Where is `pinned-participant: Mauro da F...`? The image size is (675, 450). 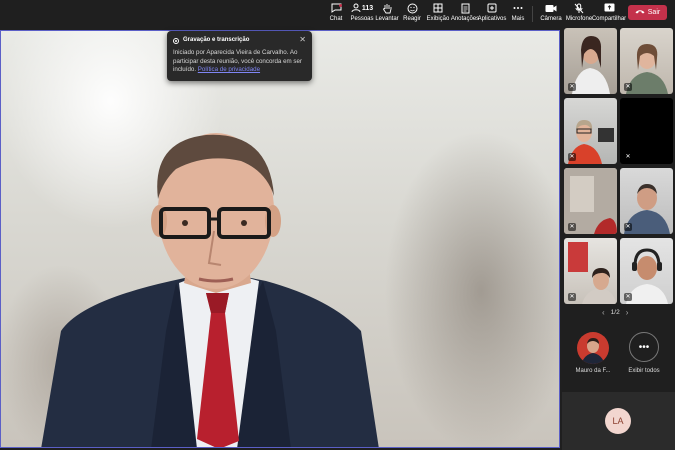 pinned-participant: Mauro da F... is located at coordinates (593, 353).